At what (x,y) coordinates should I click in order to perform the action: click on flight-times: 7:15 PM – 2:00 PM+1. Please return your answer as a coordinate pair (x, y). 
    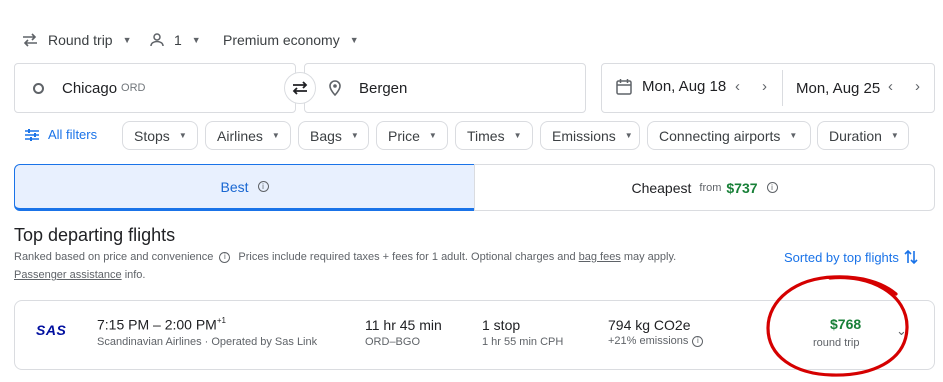
    Looking at the image, I should click on (161, 325).